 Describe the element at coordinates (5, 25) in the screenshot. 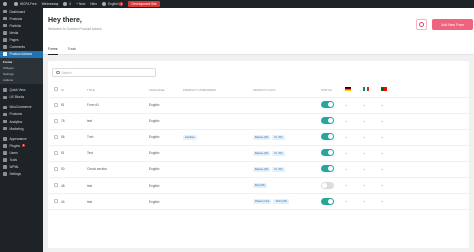

I see `portfolio-icon` at that location.